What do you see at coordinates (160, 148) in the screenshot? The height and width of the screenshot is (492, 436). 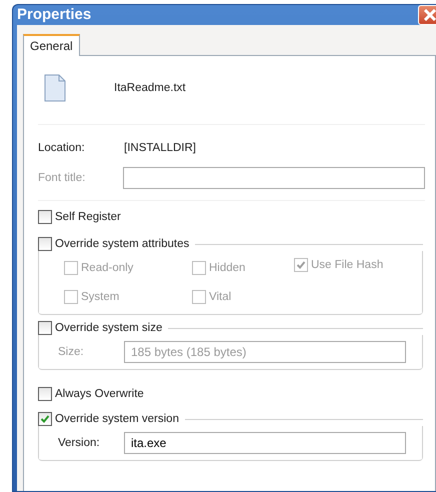 I see `location-value: [INSTALLDIR]` at bounding box center [160, 148].